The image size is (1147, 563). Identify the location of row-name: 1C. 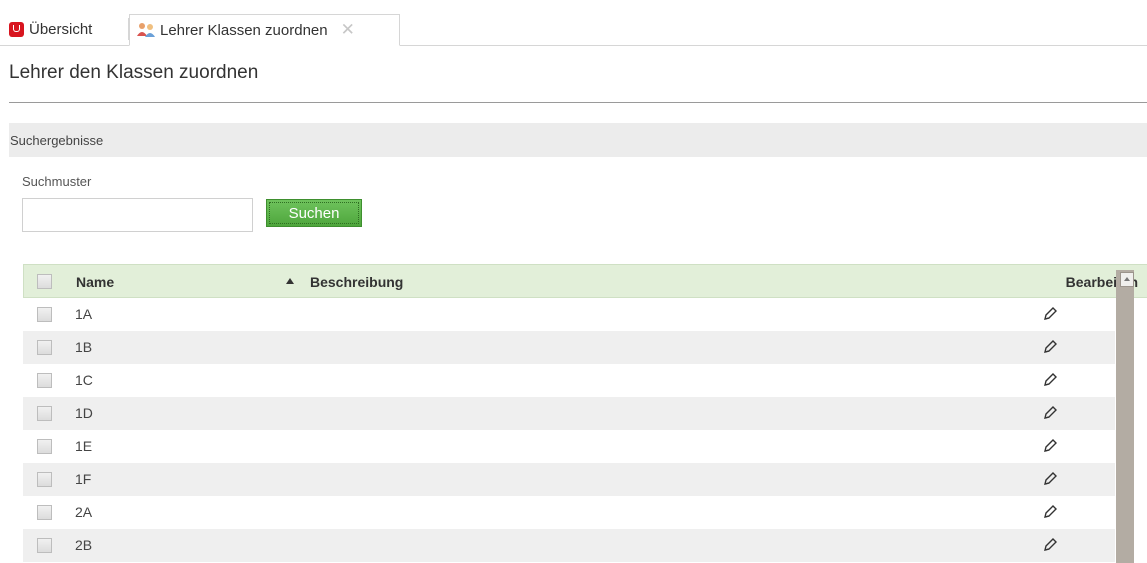
(84, 380).